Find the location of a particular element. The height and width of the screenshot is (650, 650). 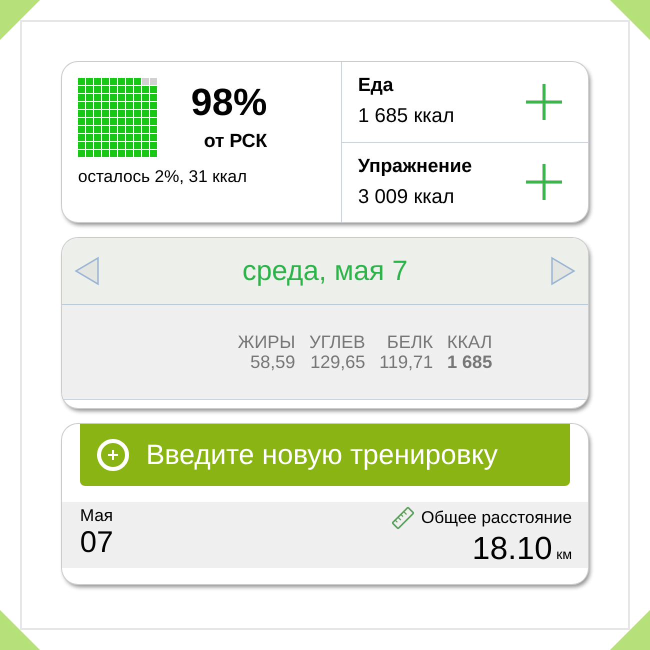

ruler-icon is located at coordinates (403, 518).